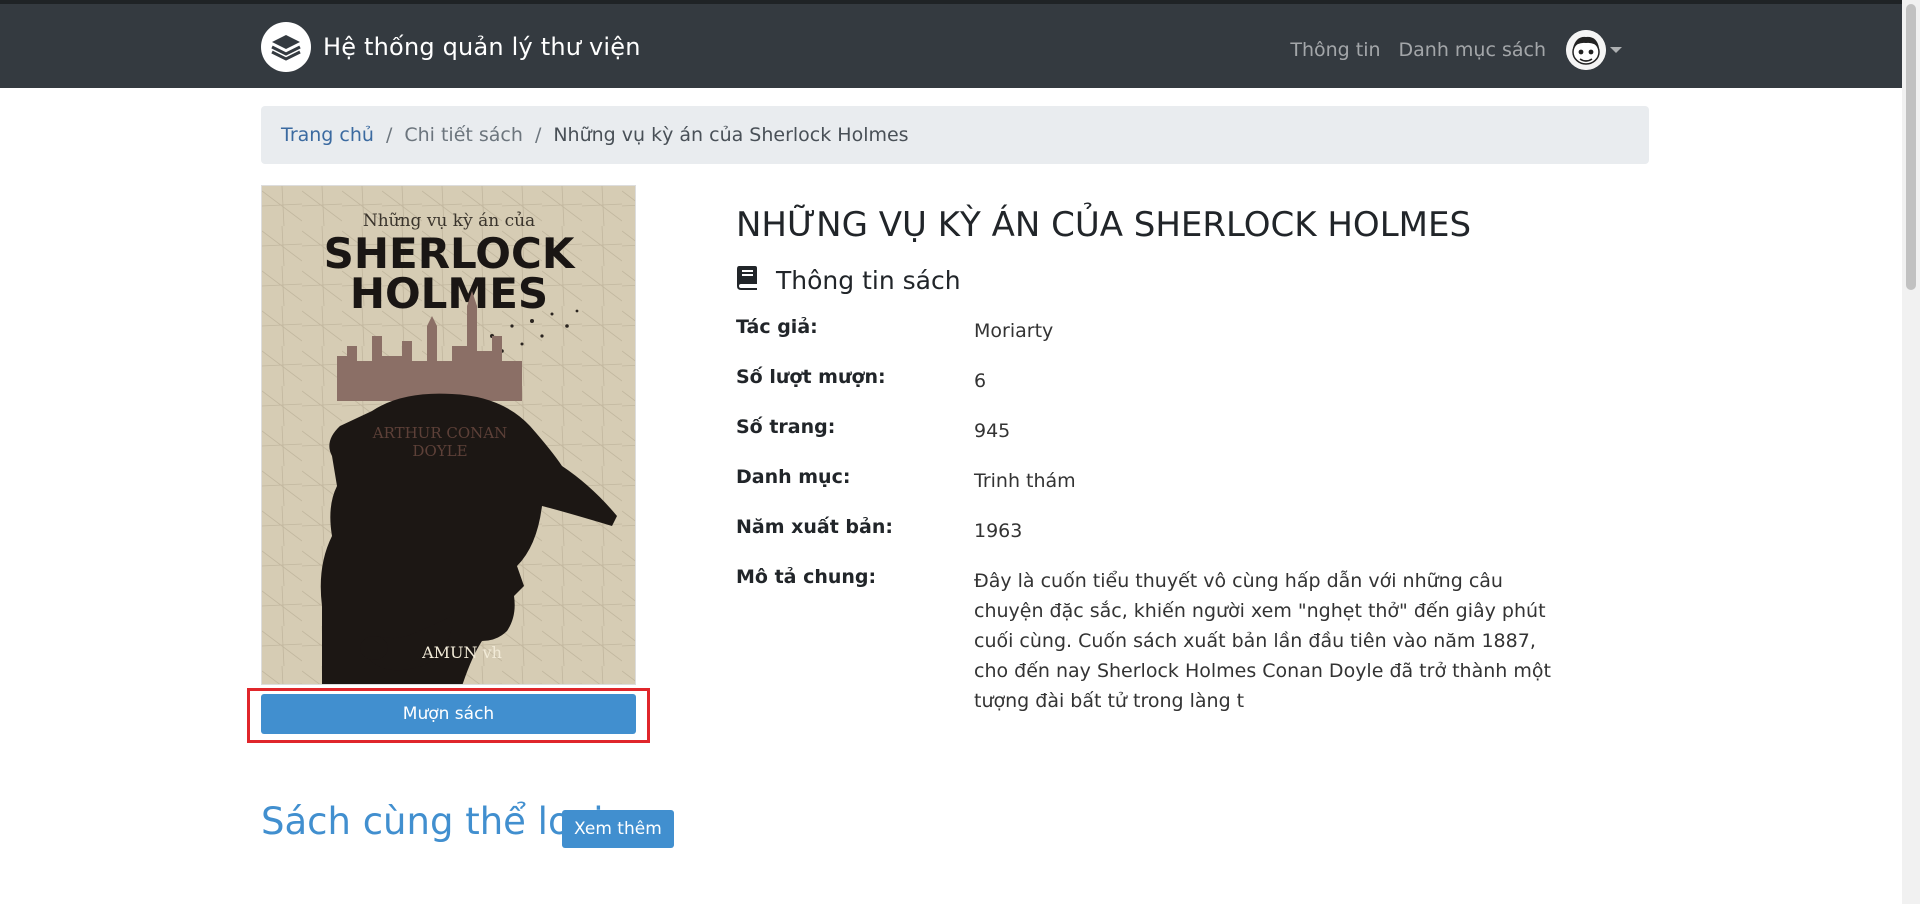 Image resolution: width=1920 pixels, height=904 pixels. Describe the element at coordinates (618, 829) in the screenshot. I see `see-more-button: Xem thêm` at that location.